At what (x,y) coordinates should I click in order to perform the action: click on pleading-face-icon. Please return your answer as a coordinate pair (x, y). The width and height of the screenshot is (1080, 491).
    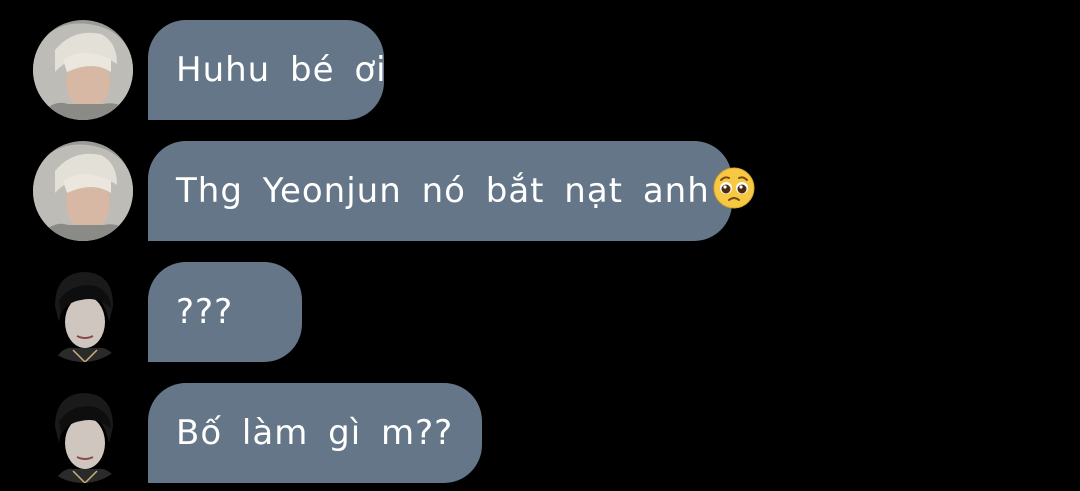
    Looking at the image, I should click on (734, 188).